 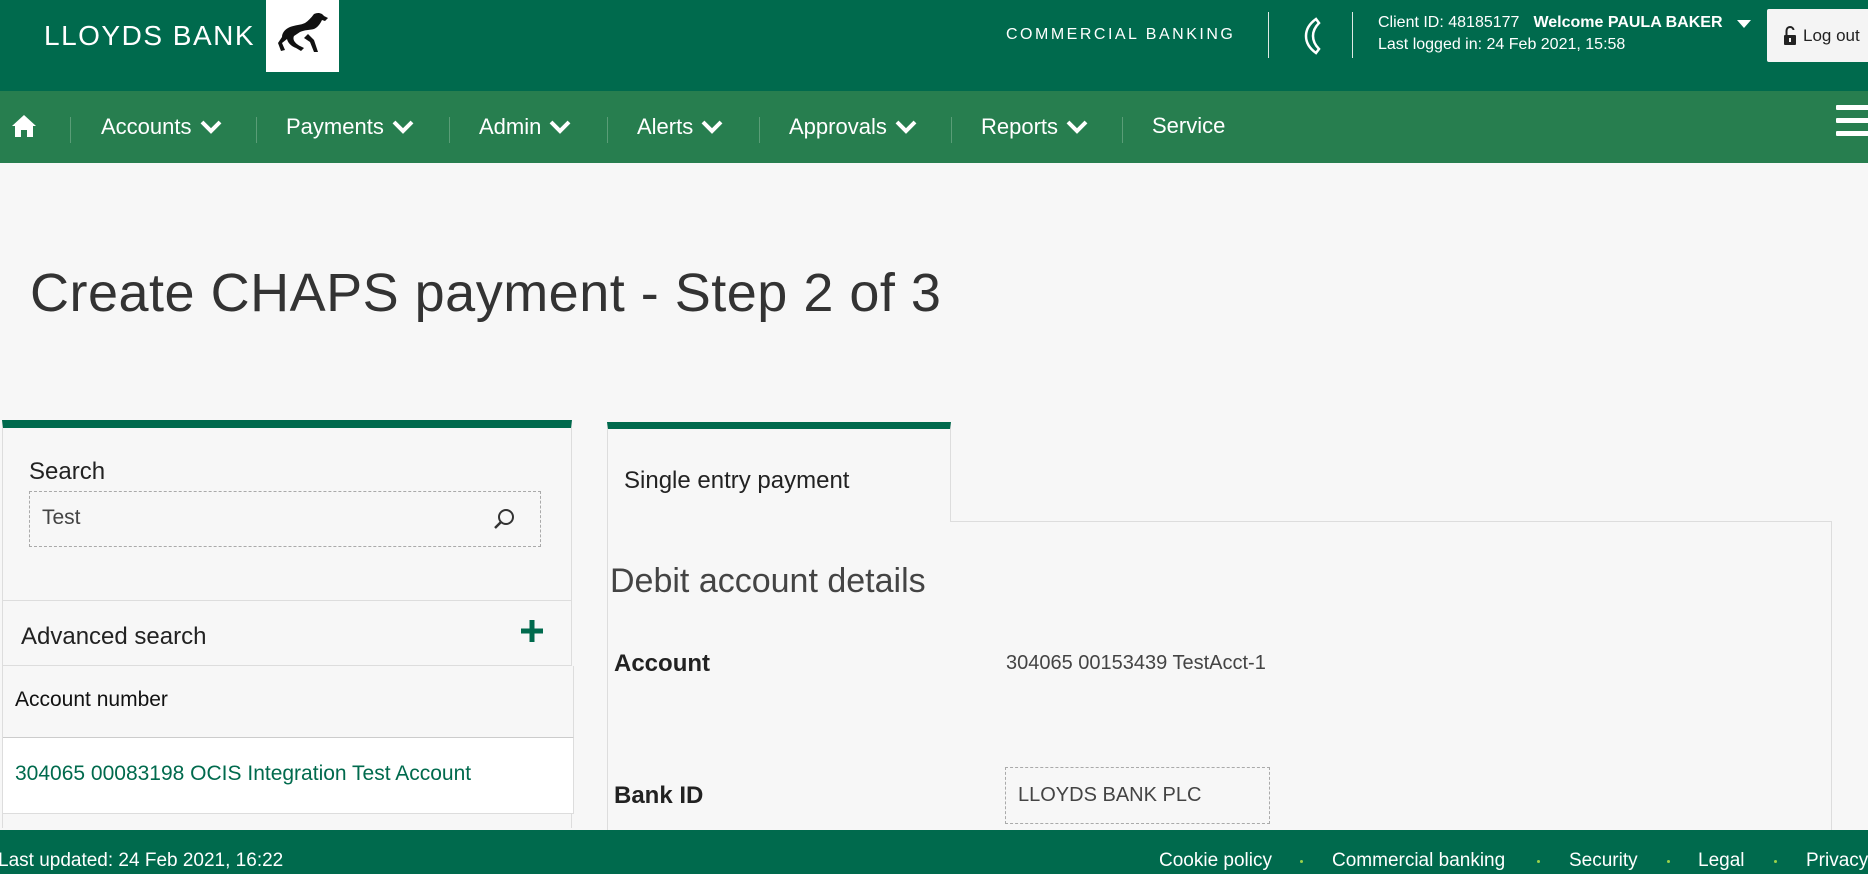 I want to click on advanced-search-toggle: Advanced search, so click(x=287, y=633).